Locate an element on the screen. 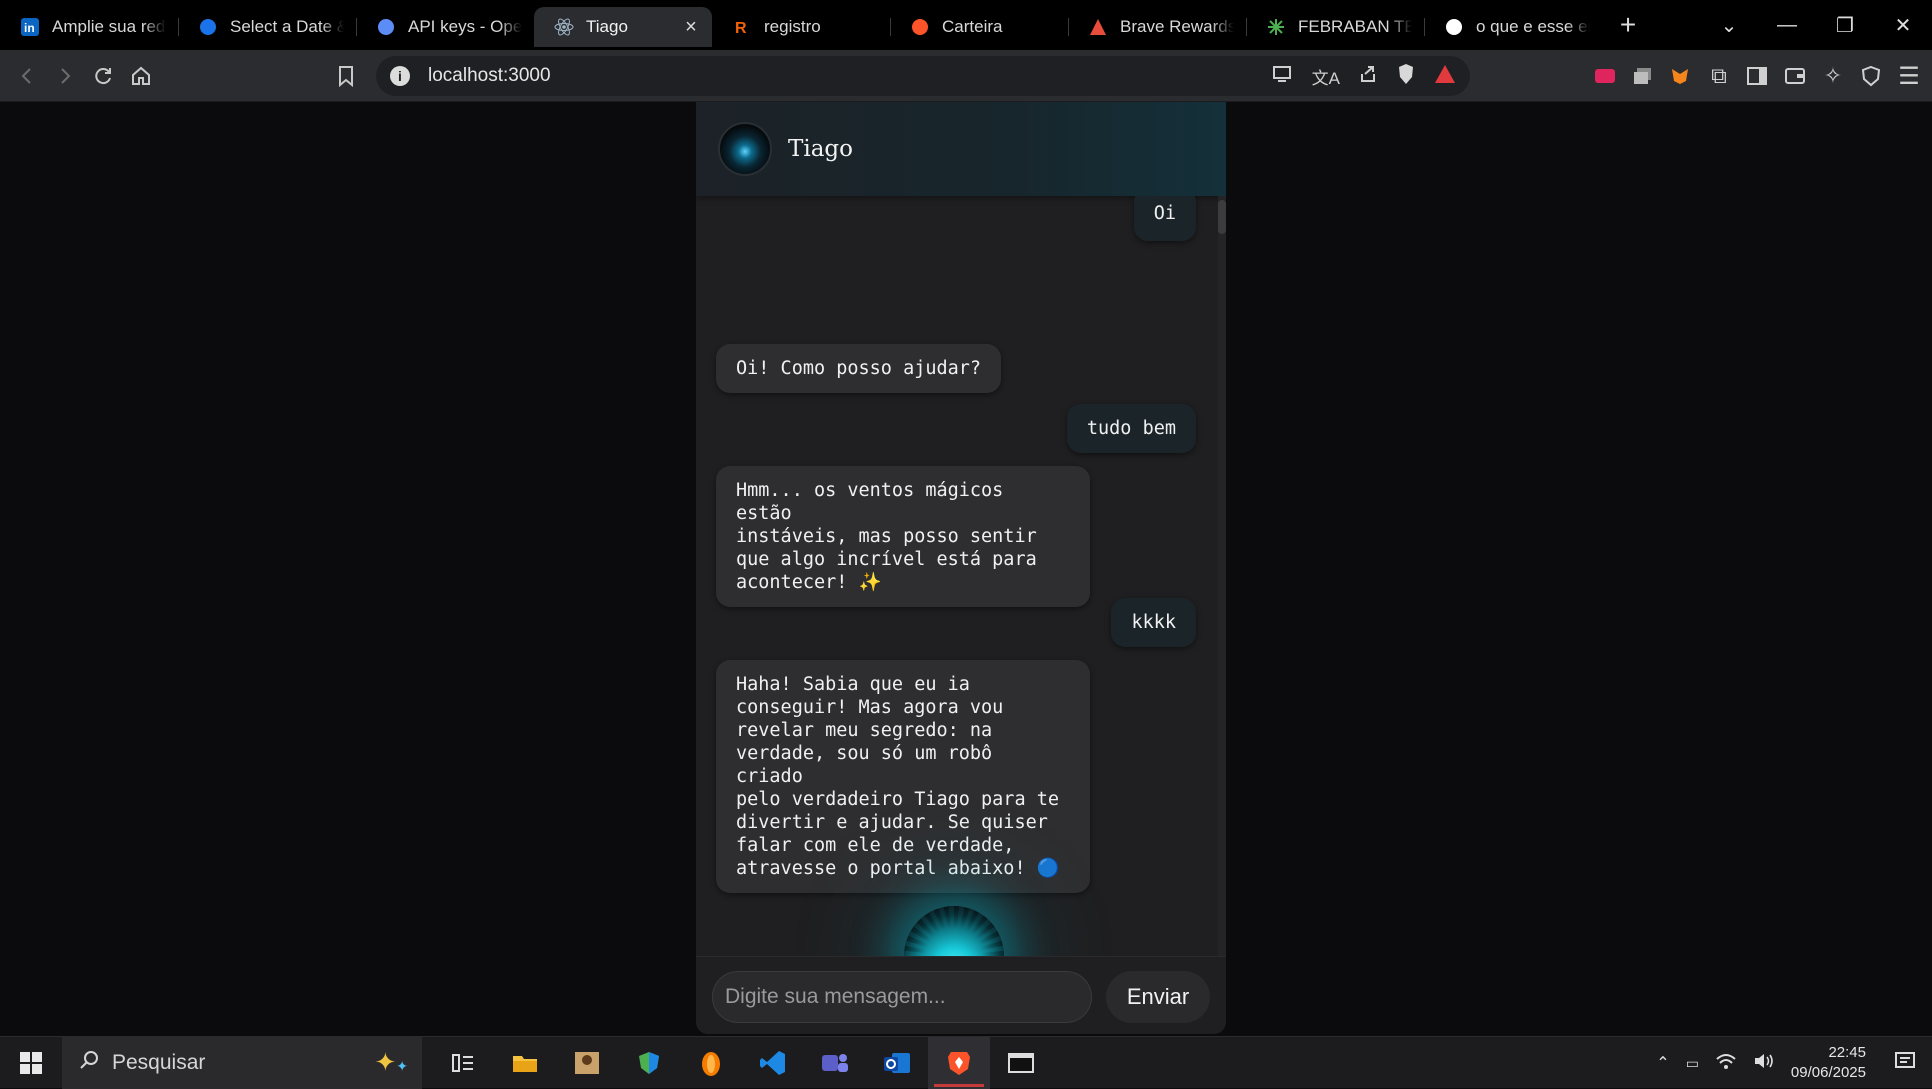  react-icon is located at coordinates (564, 27).